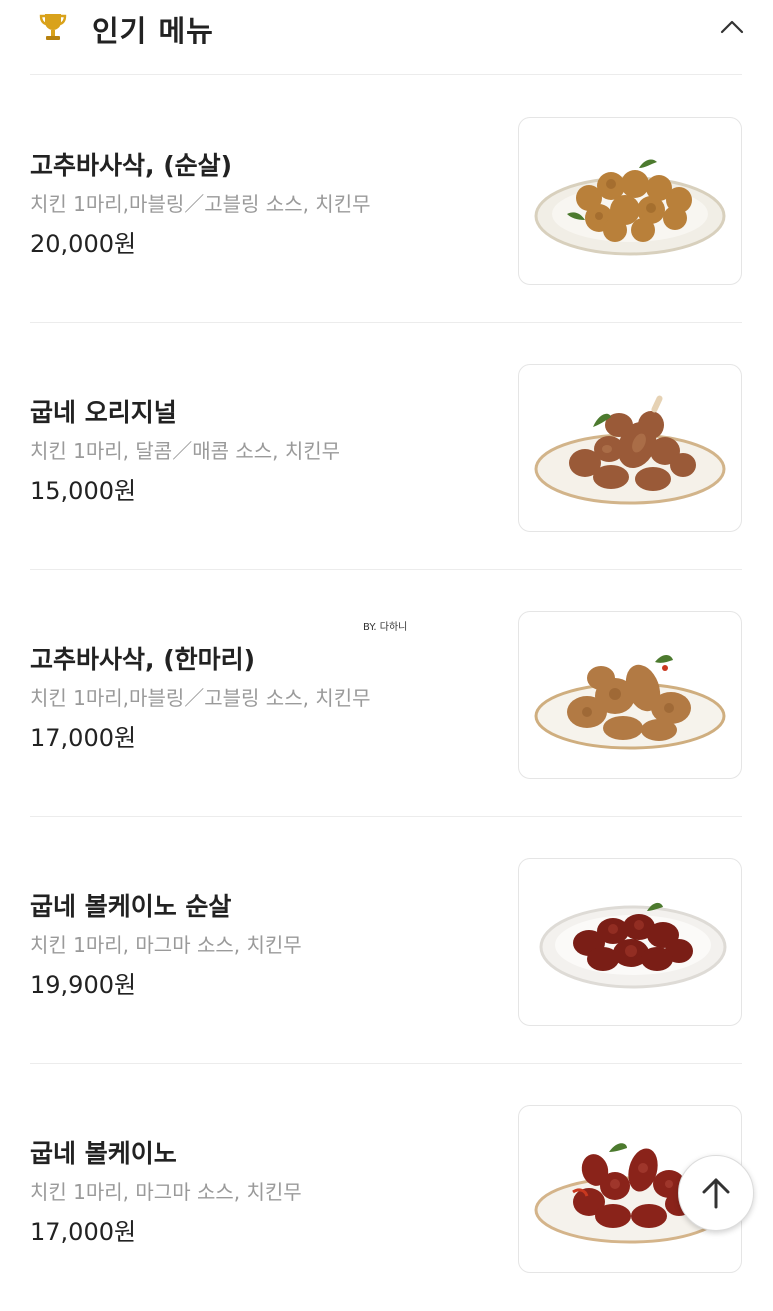 Image resolution: width=773 pixels, height=1311 pixels. What do you see at coordinates (131, 906) in the screenshot?
I see `menu-item-name: 굽네 볼케이노 순살` at bounding box center [131, 906].